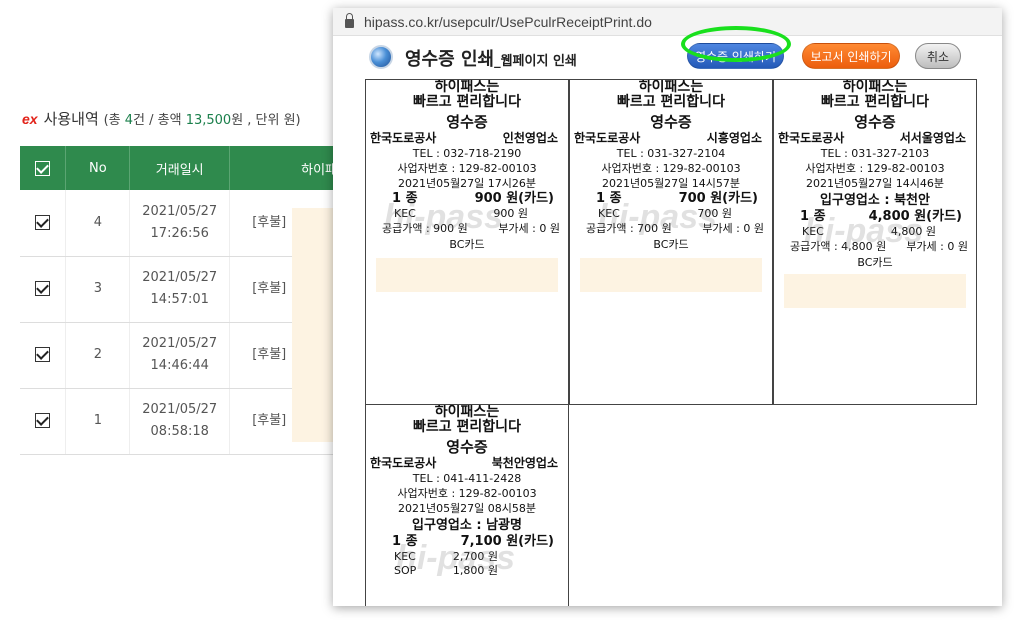  I want to click on summary-prefix: (총, so click(114, 120).